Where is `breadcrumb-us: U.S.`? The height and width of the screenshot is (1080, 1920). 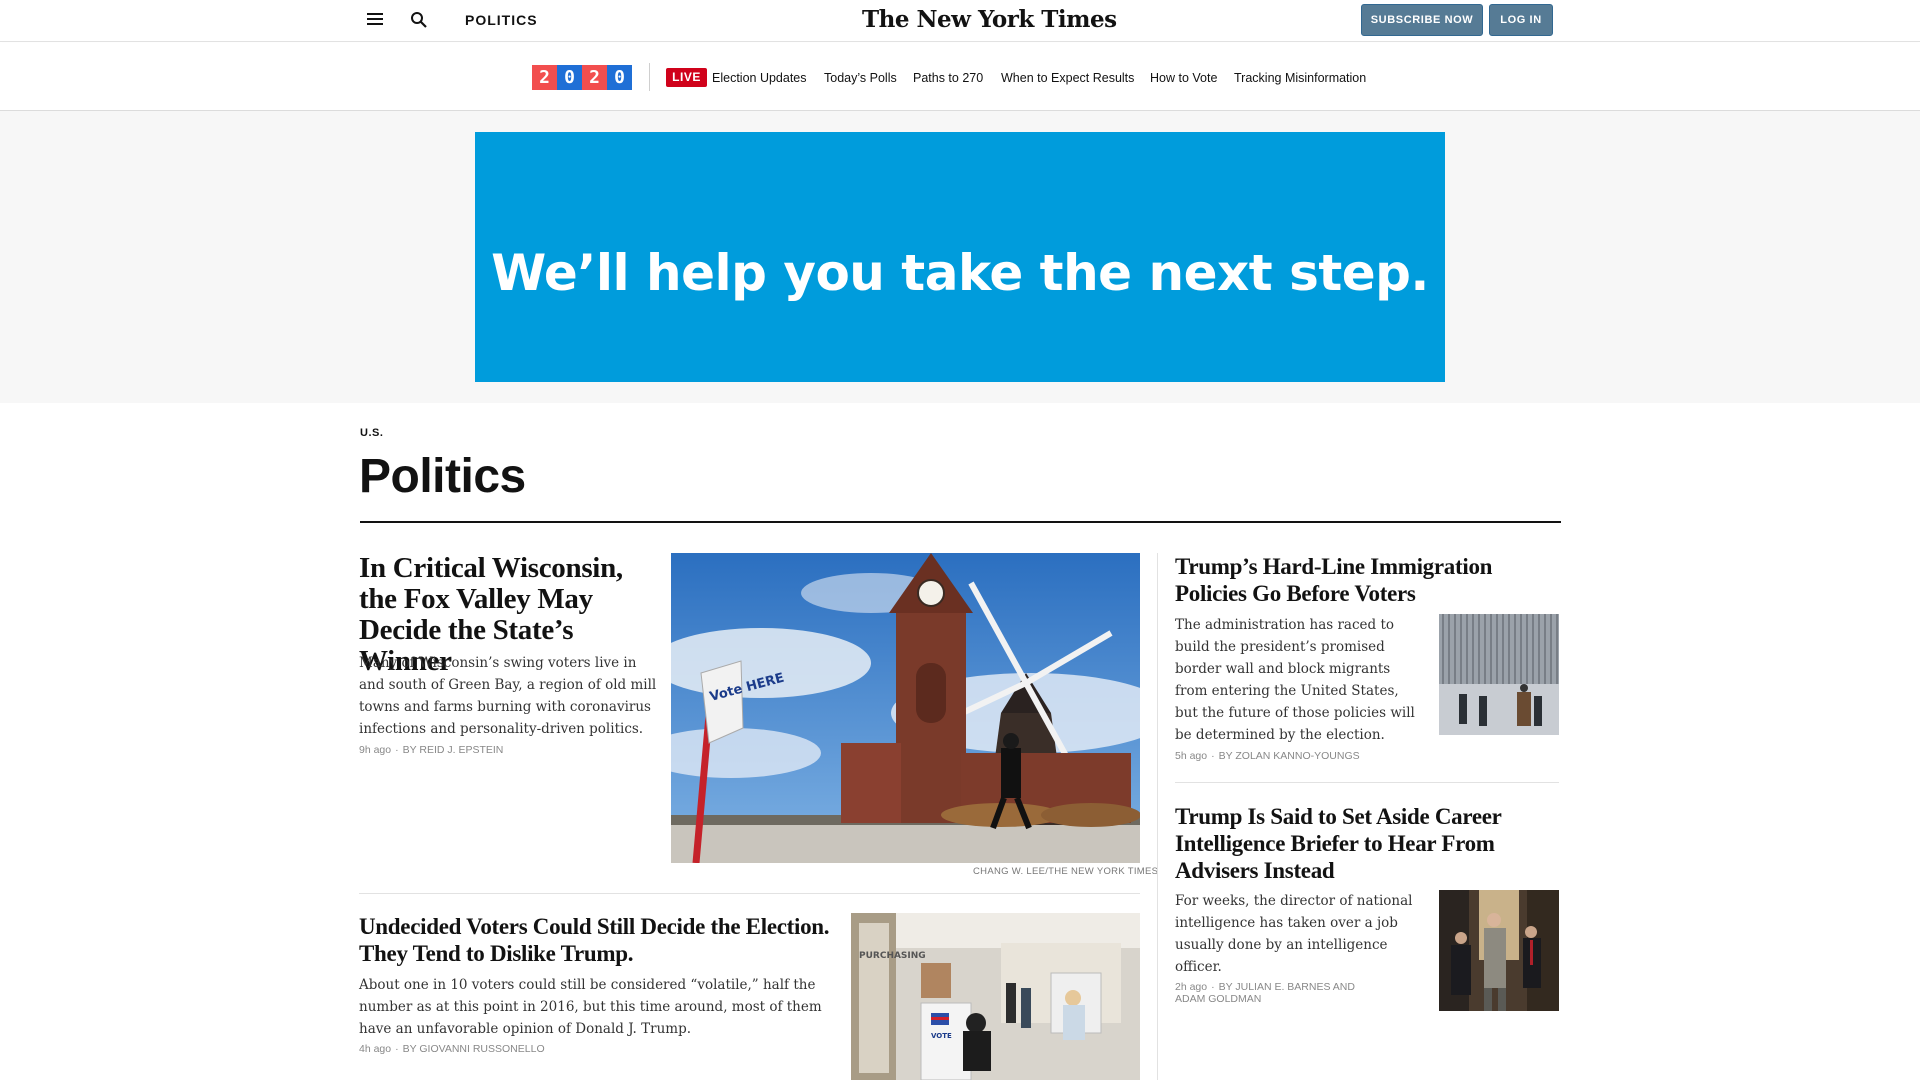 breadcrumb-us: U.S. is located at coordinates (371, 433).